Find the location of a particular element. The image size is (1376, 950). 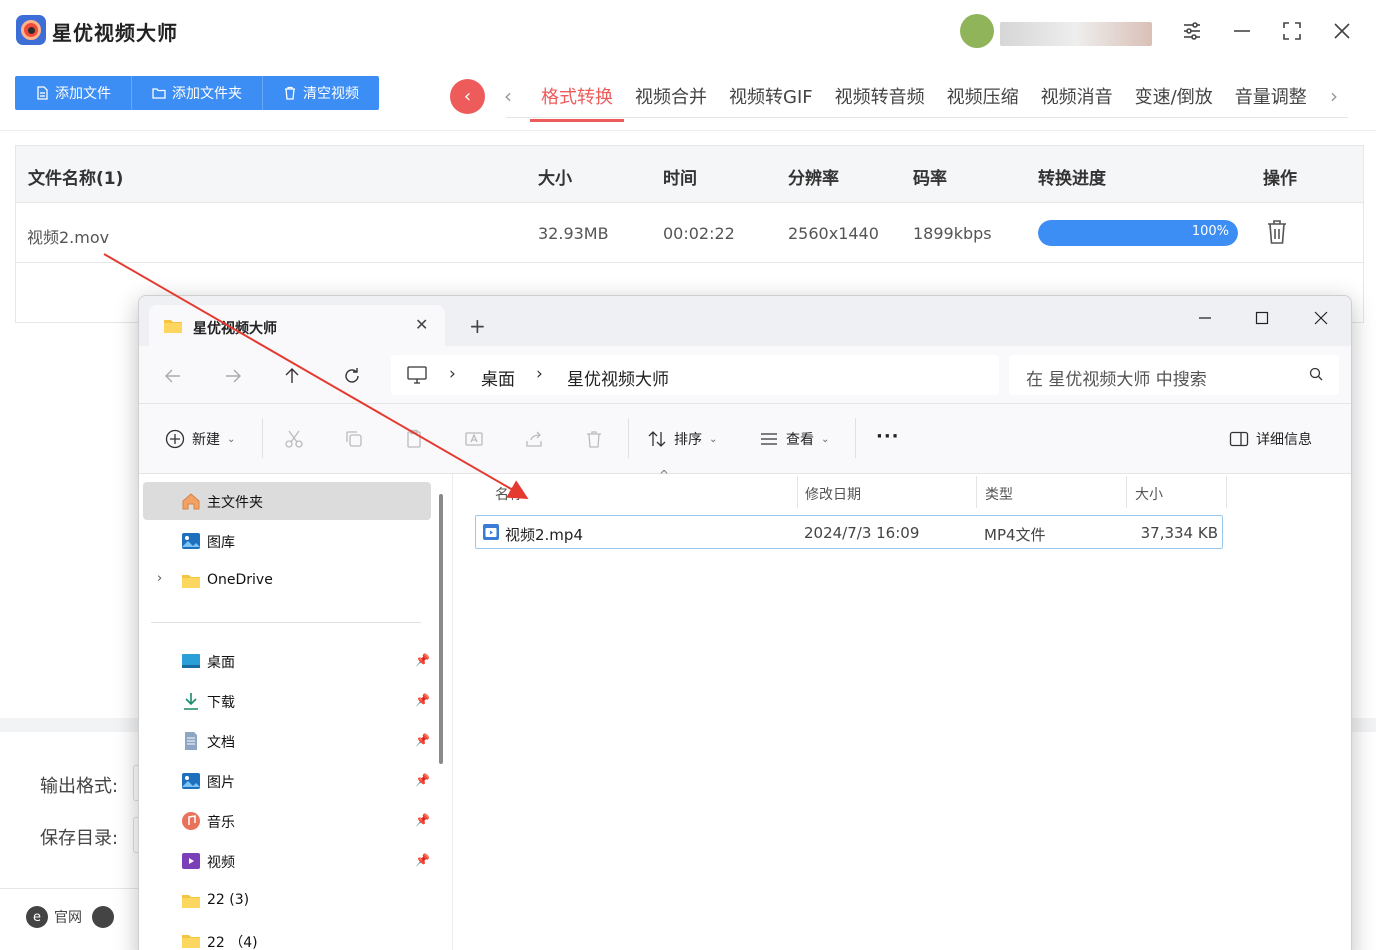

rename-icon is located at coordinates (474, 439).